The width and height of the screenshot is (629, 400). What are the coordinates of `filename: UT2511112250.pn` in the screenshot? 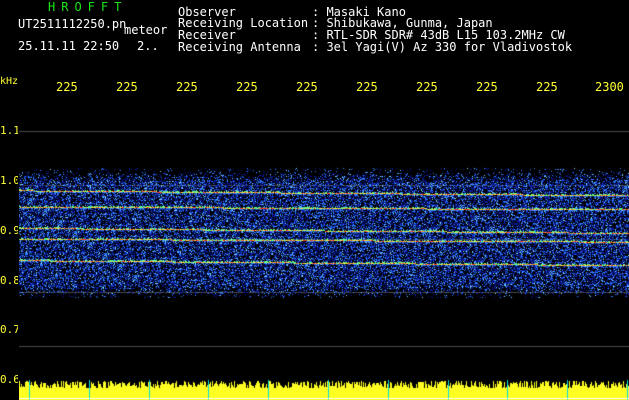 It's located at (72, 24).